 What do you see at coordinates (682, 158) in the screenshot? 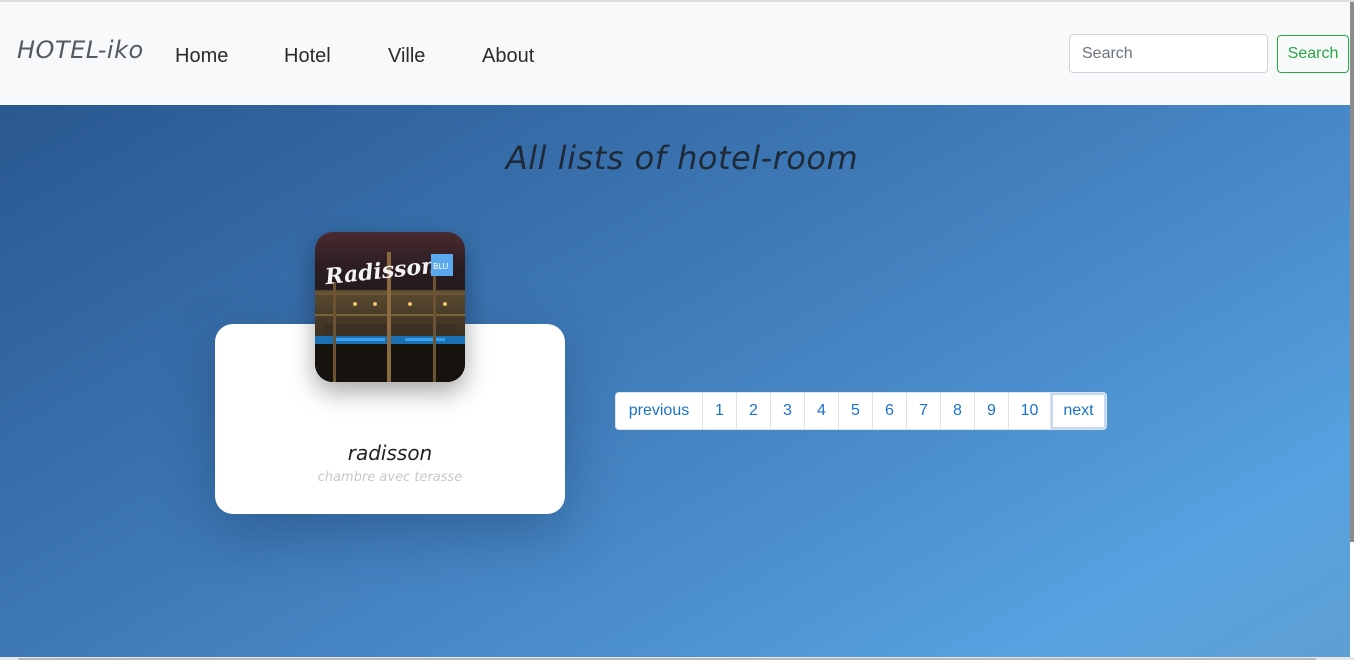
I see `page-title: All lists of hotel-room` at bounding box center [682, 158].